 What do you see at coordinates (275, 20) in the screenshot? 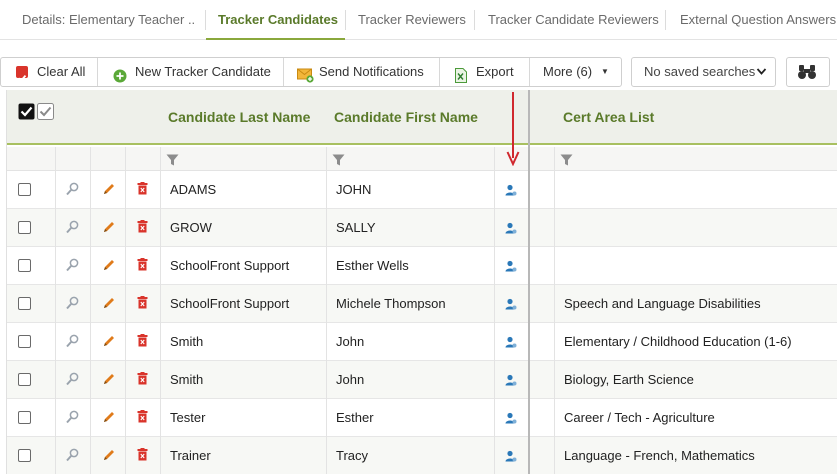
I see `tab-tracker-candidates: Tracker Candidates` at bounding box center [275, 20].